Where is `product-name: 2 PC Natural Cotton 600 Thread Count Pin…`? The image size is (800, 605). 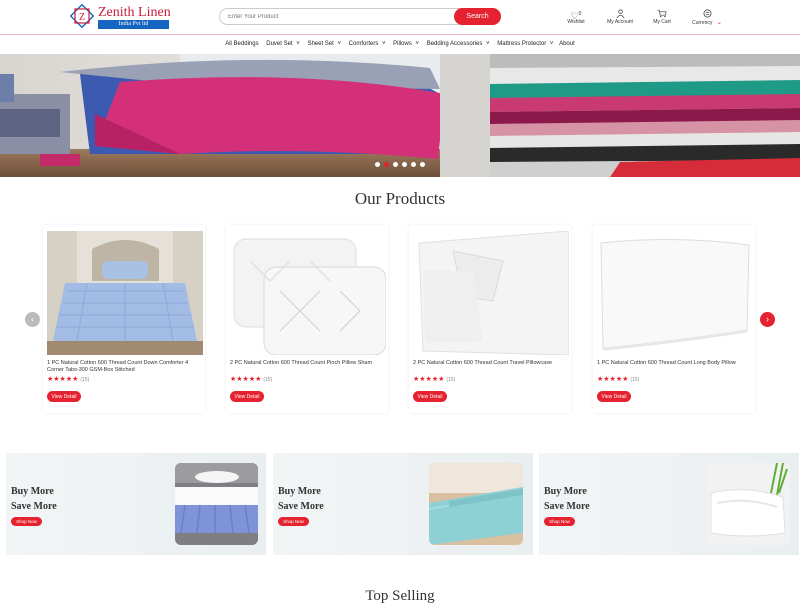
product-name: 2 PC Natural Cotton 600 Thread Count Pin… is located at coordinates (307, 363).